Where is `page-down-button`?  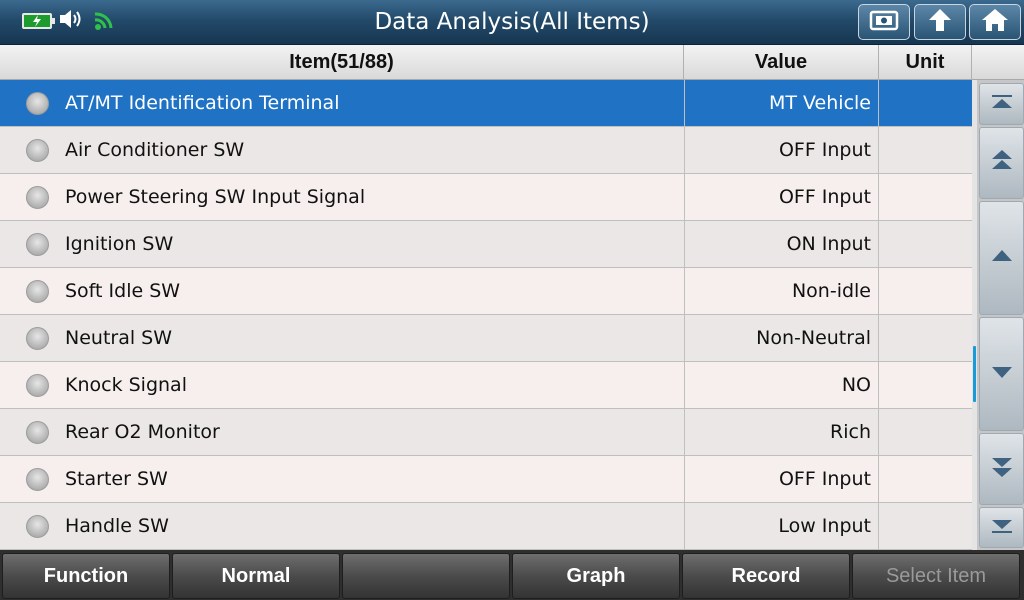
page-down-button is located at coordinates (1001, 469).